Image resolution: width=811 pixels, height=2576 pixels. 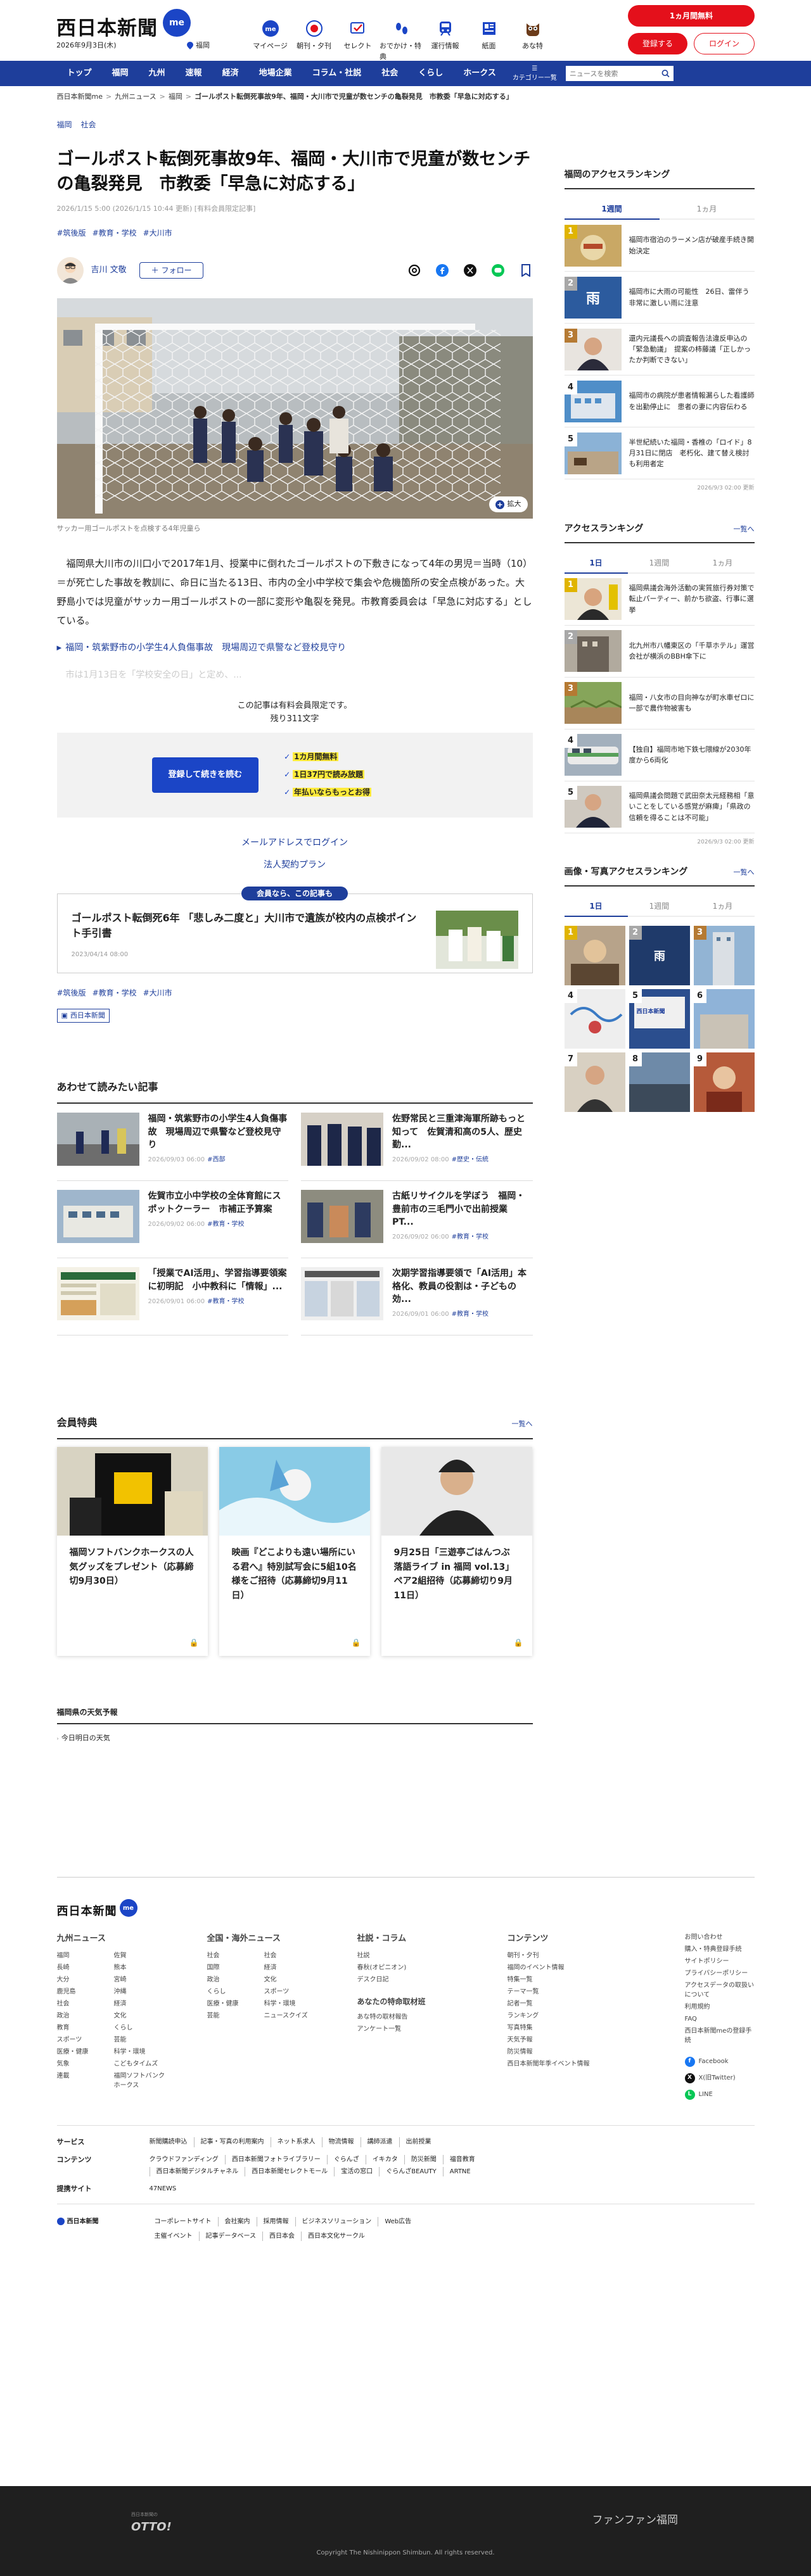 What do you see at coordinates (295, 843) in the screenshot?
I see `email-login-link: メールアドレスでログイン` at bounding box center [295, 843].